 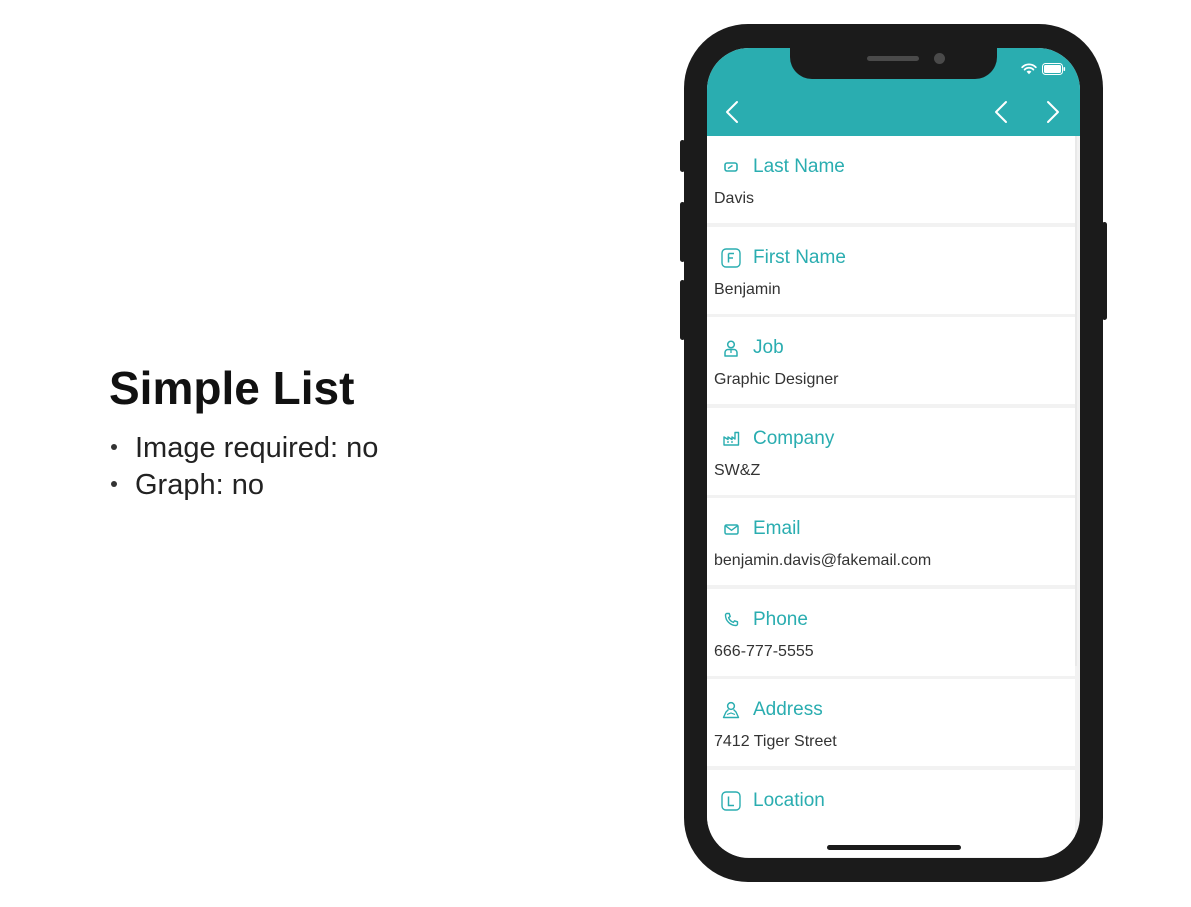 What do you see at coordinates (737, 470) in the screenshot?
I see `field-value: SW&Z` at bounding box center [737, 470].